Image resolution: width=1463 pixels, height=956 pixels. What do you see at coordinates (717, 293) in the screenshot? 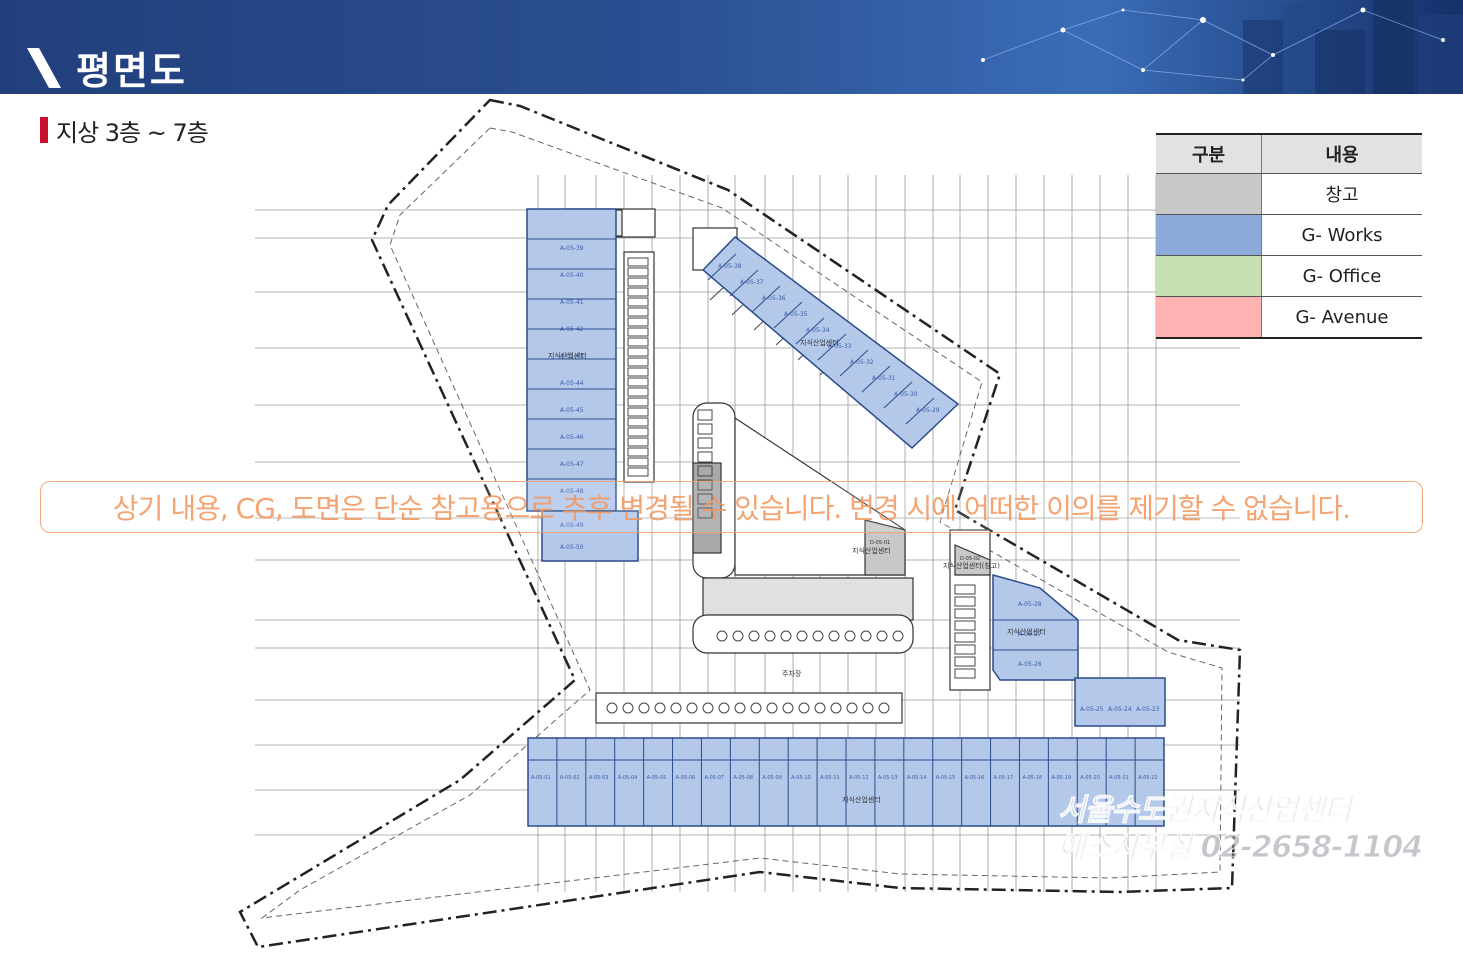
I see `parking-stall-line` at bounding box center [717, 293].